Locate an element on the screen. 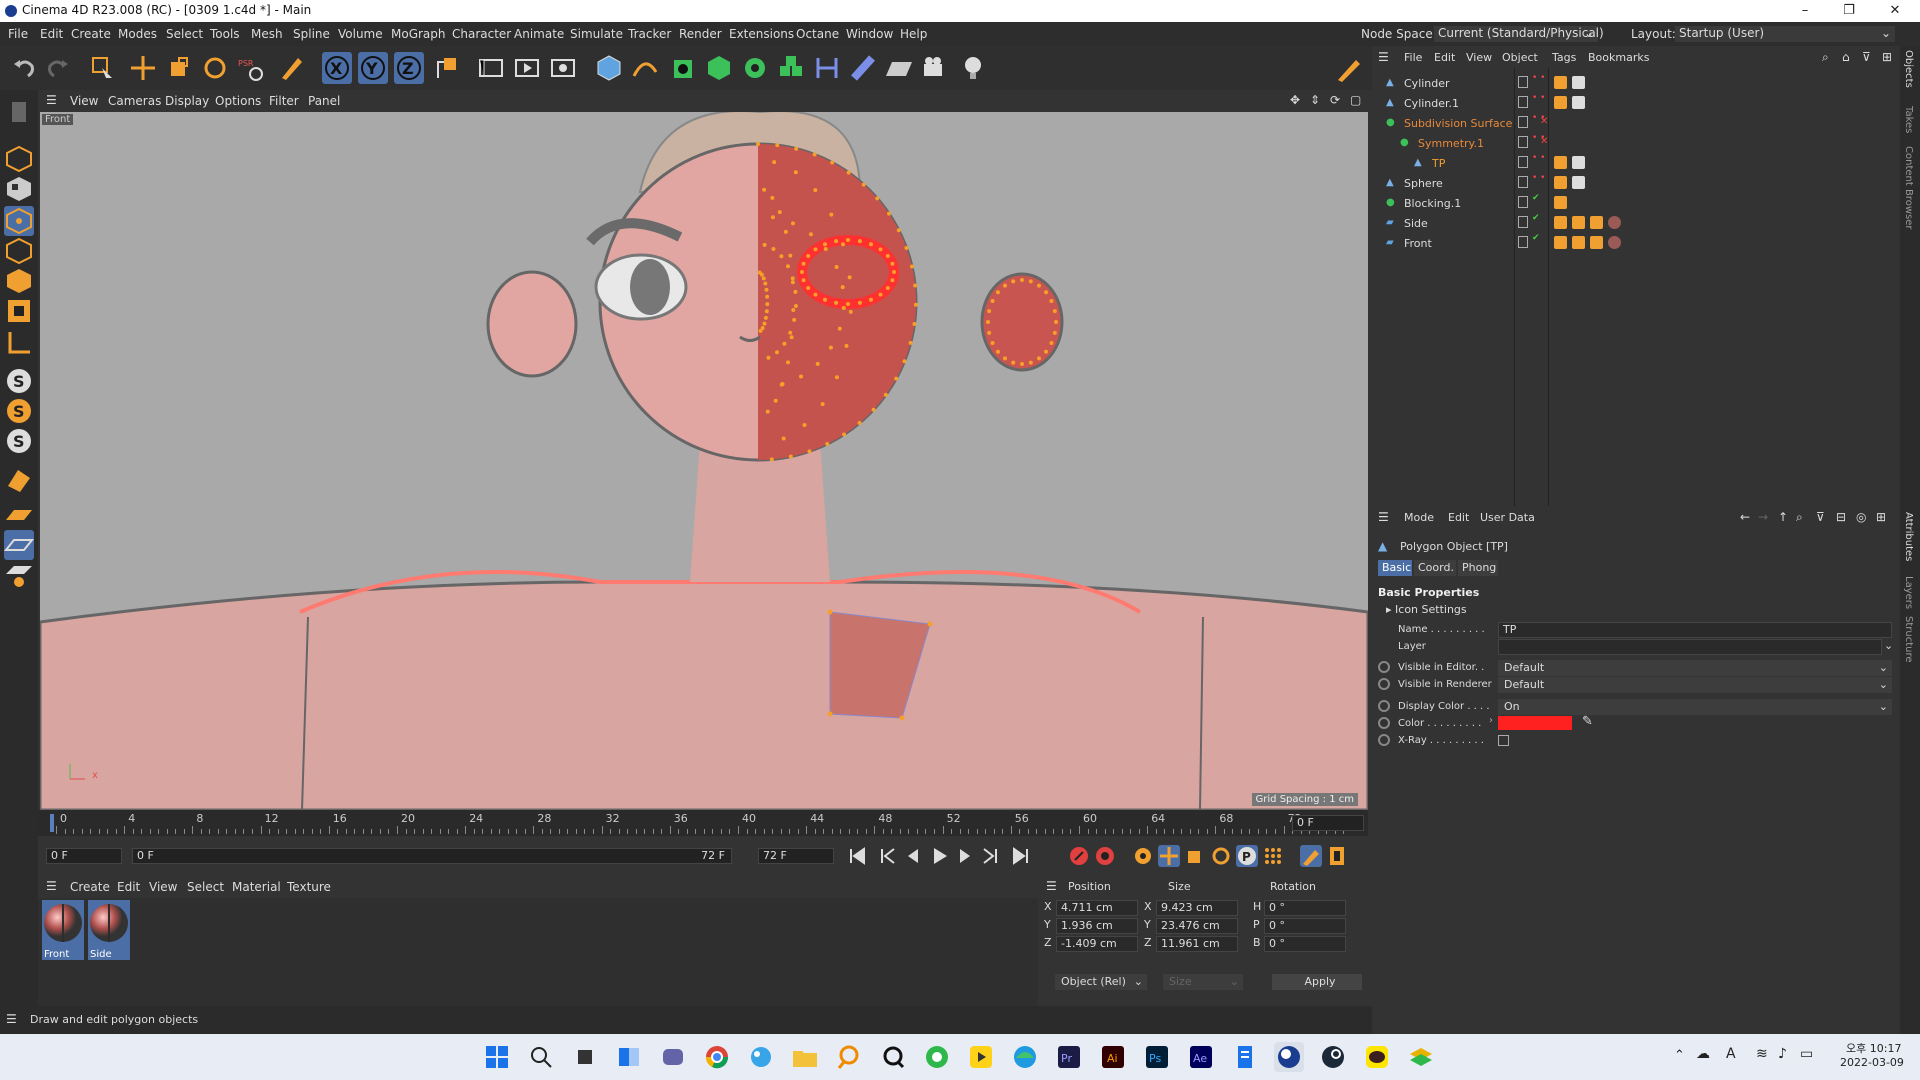  object-name: Side is located at coordinates (1416, 223).